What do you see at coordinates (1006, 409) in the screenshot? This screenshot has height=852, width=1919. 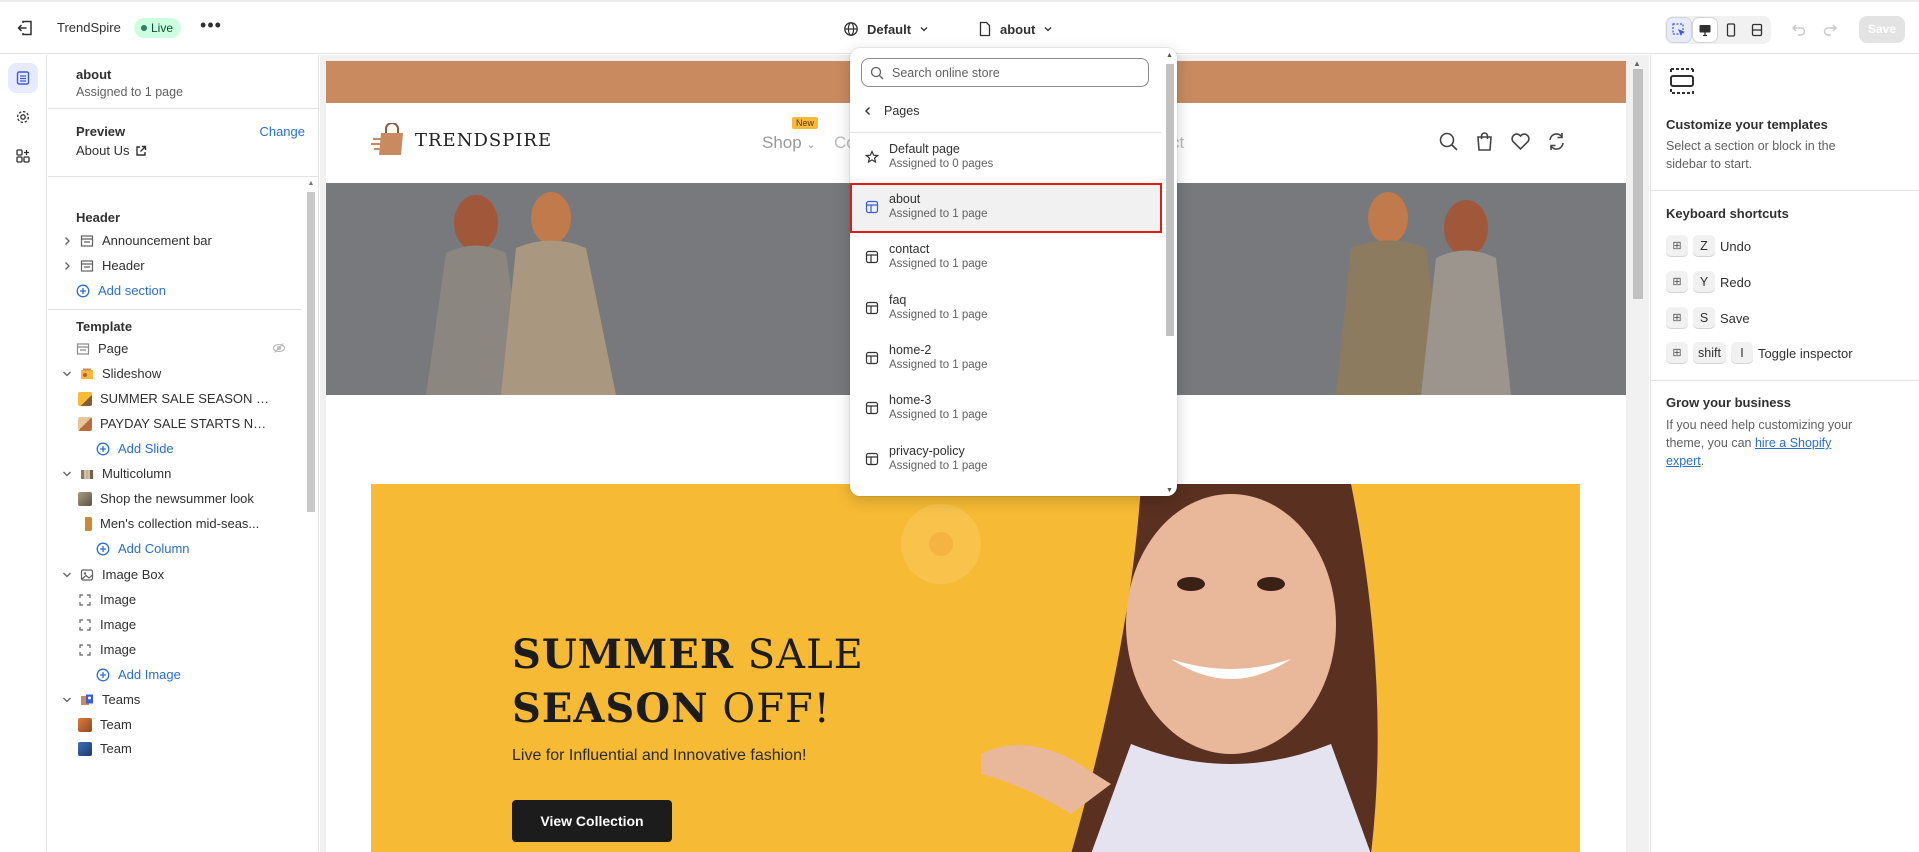 I see `page-option-home-3: home-3 Assigned to 1 page` at bounding box center [1006, 409].